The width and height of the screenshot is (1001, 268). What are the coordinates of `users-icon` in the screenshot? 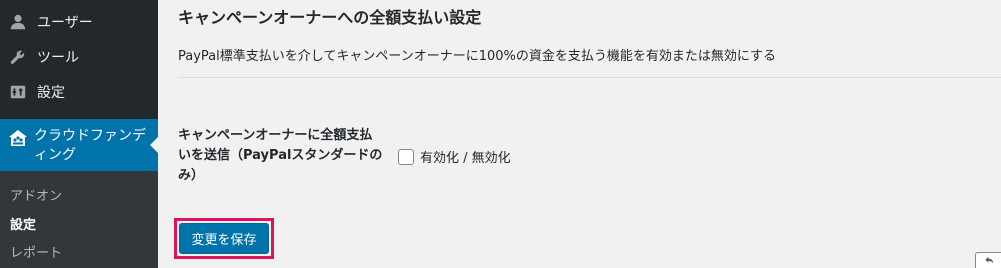 It's located at (18, 22).